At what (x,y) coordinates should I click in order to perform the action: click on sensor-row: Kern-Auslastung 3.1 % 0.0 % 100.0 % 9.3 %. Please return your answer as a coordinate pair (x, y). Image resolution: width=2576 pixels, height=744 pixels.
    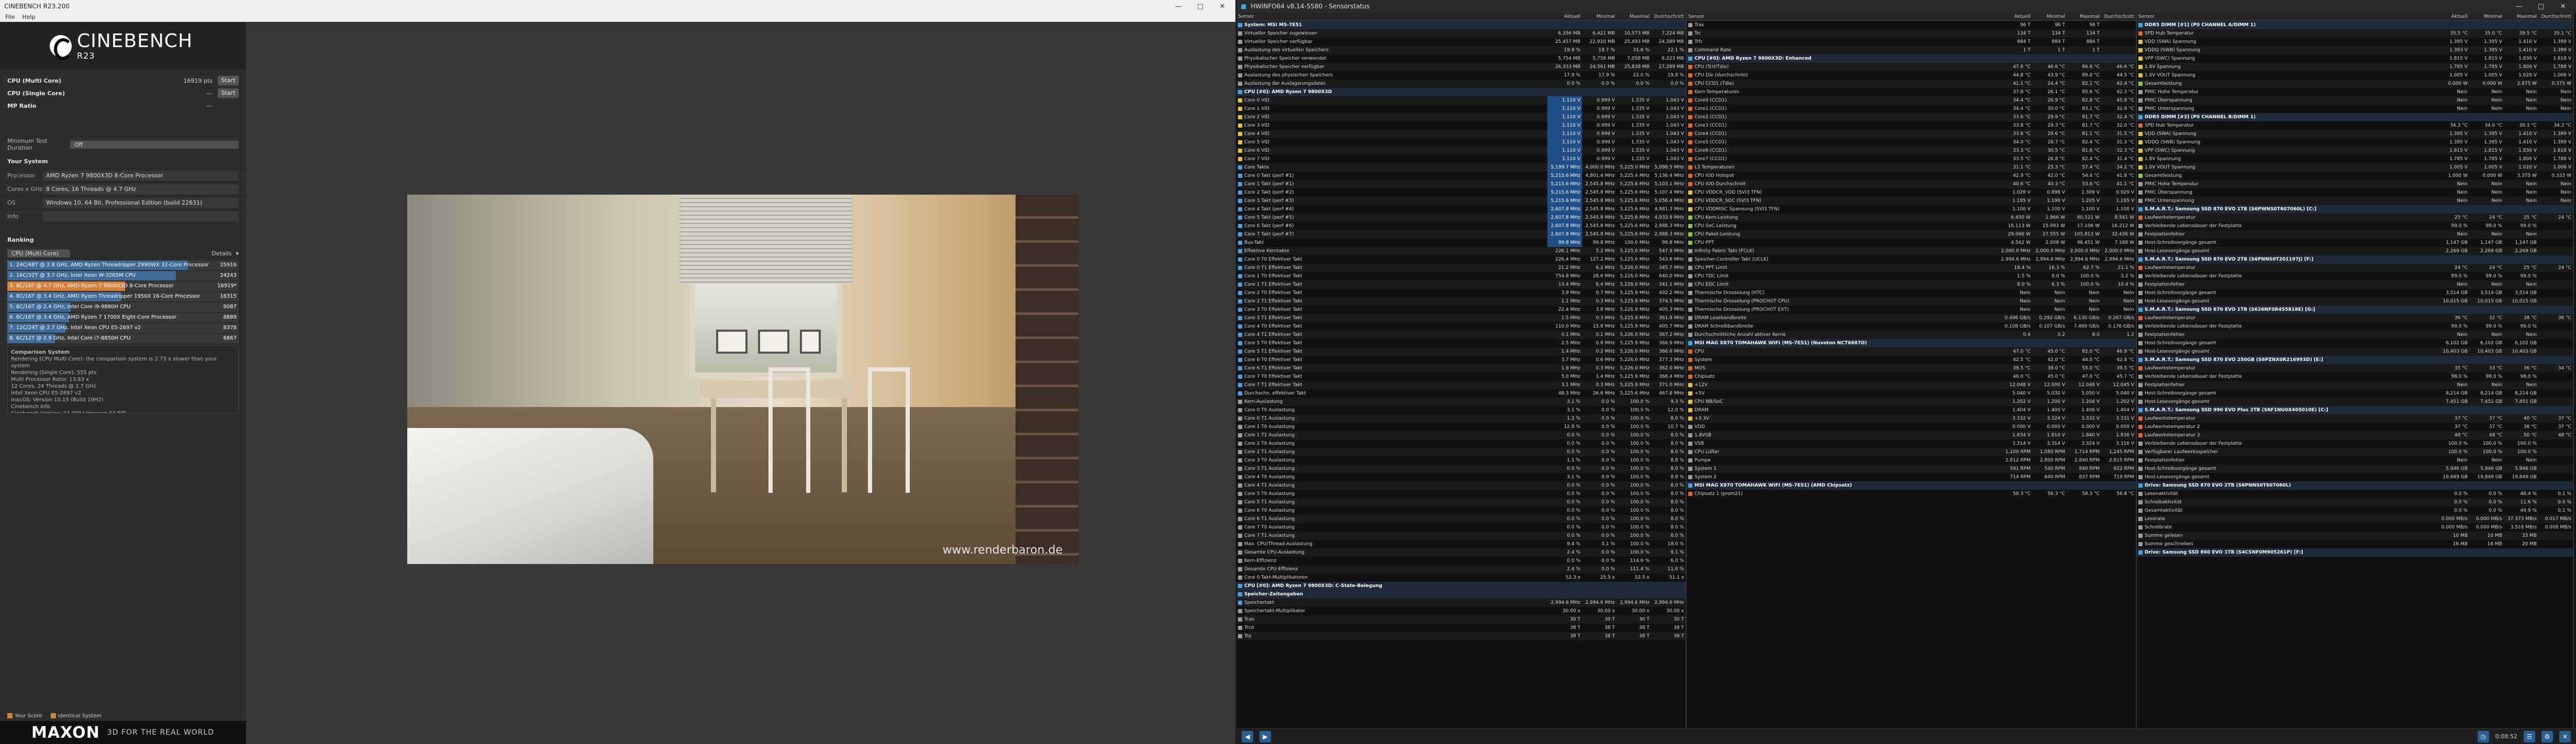
    Looking at the image, I should click on (1461, 402).